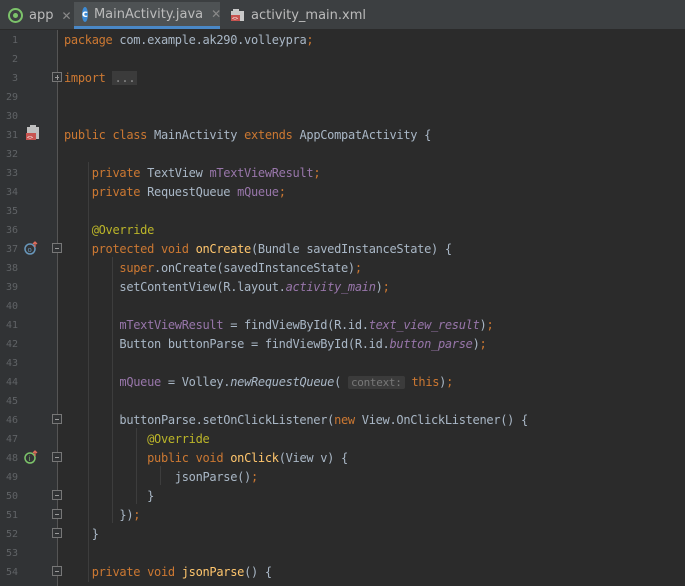 This screenshot has height=586, width=685. Describe the element at coordinates (342, 572) in the screenshot. I see `code-line: 54 private void jsonParse() {` at that location.